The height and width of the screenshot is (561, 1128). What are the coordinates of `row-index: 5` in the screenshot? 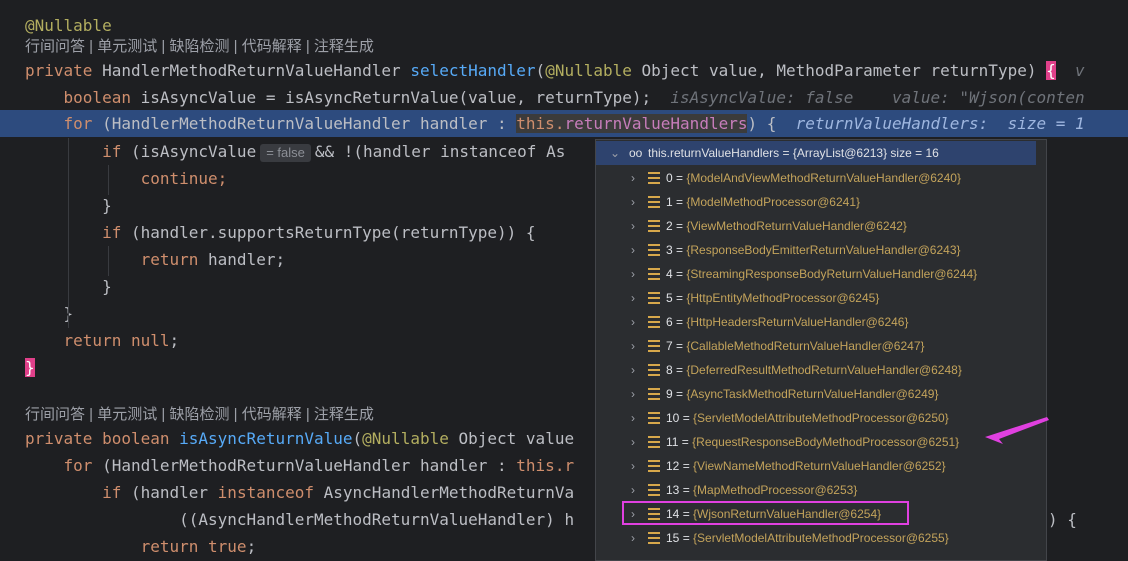 It's located at (669, 298).